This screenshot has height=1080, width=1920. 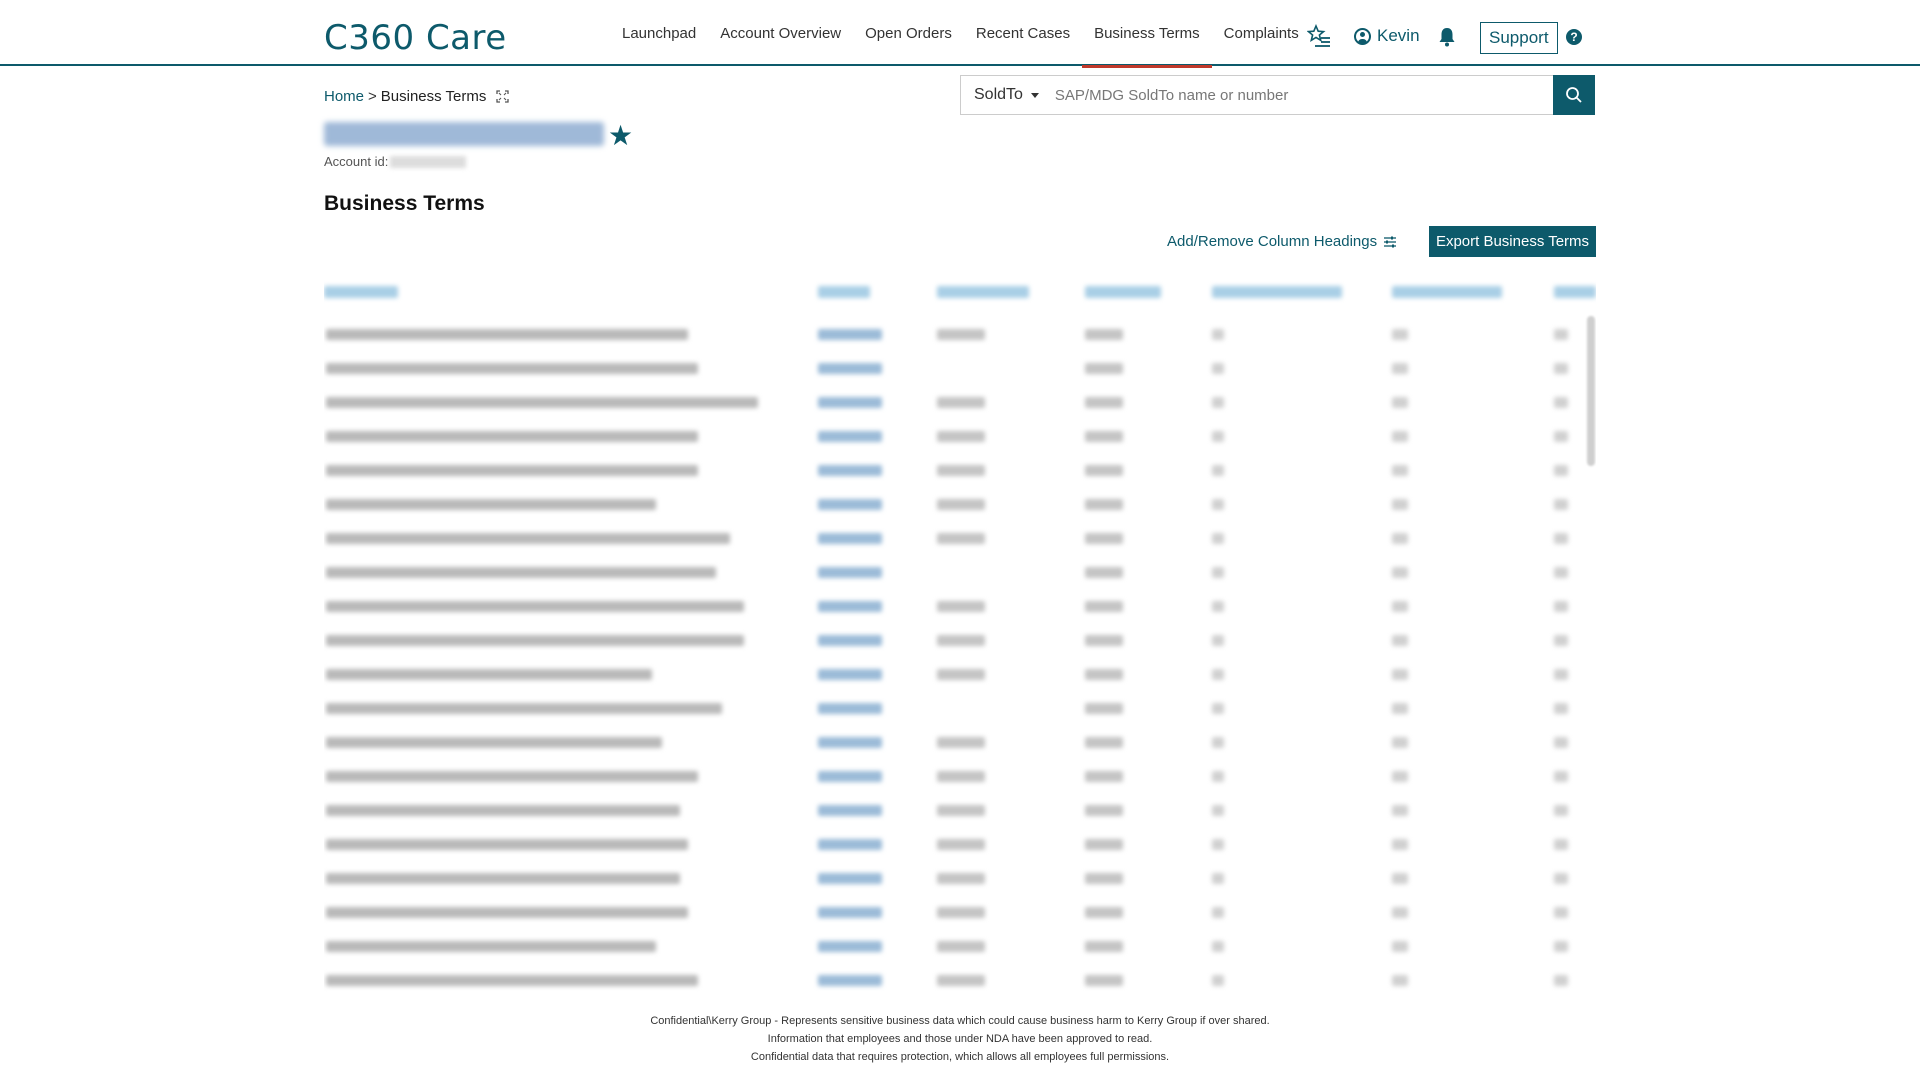 What do you see at coordinates (620, 135) in the screenshot?
I see `favorite-star-icon: ★` at bounding box center [620, 135].